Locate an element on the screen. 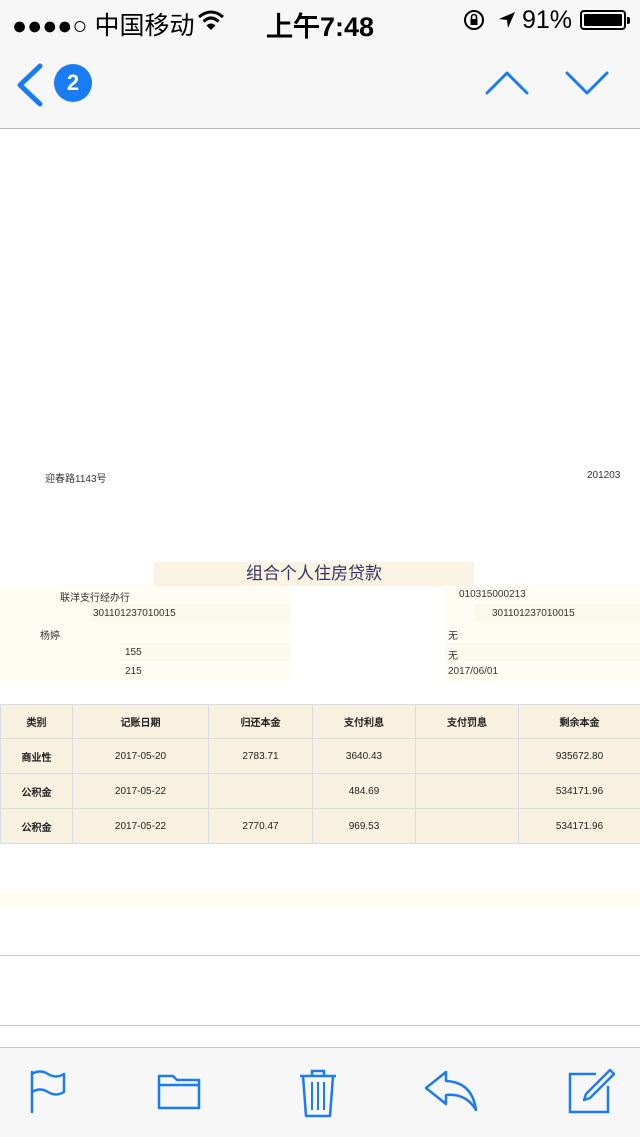  rotation-lock-icon is located at coordinates (474, 20).